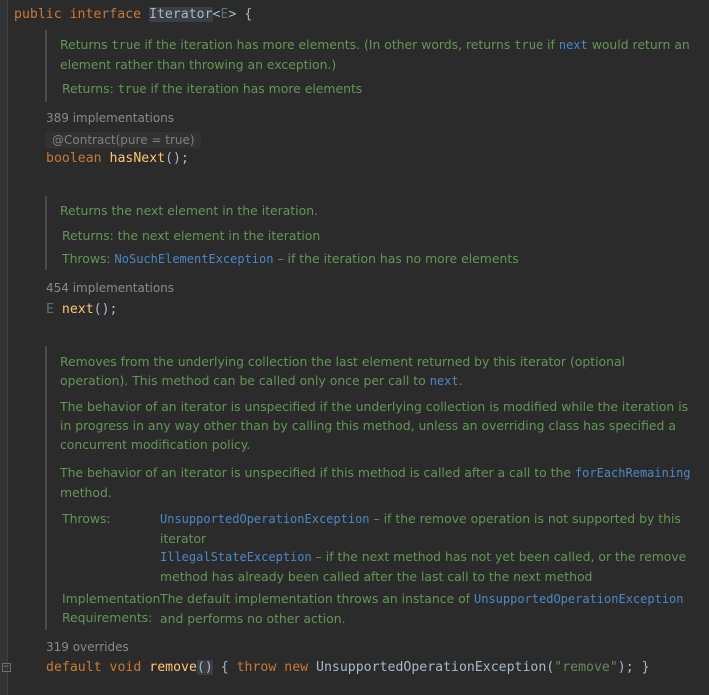 The width and height of the screenshot is (709, 695). I want to click on interface-keyword: interface, so click(105, 14).